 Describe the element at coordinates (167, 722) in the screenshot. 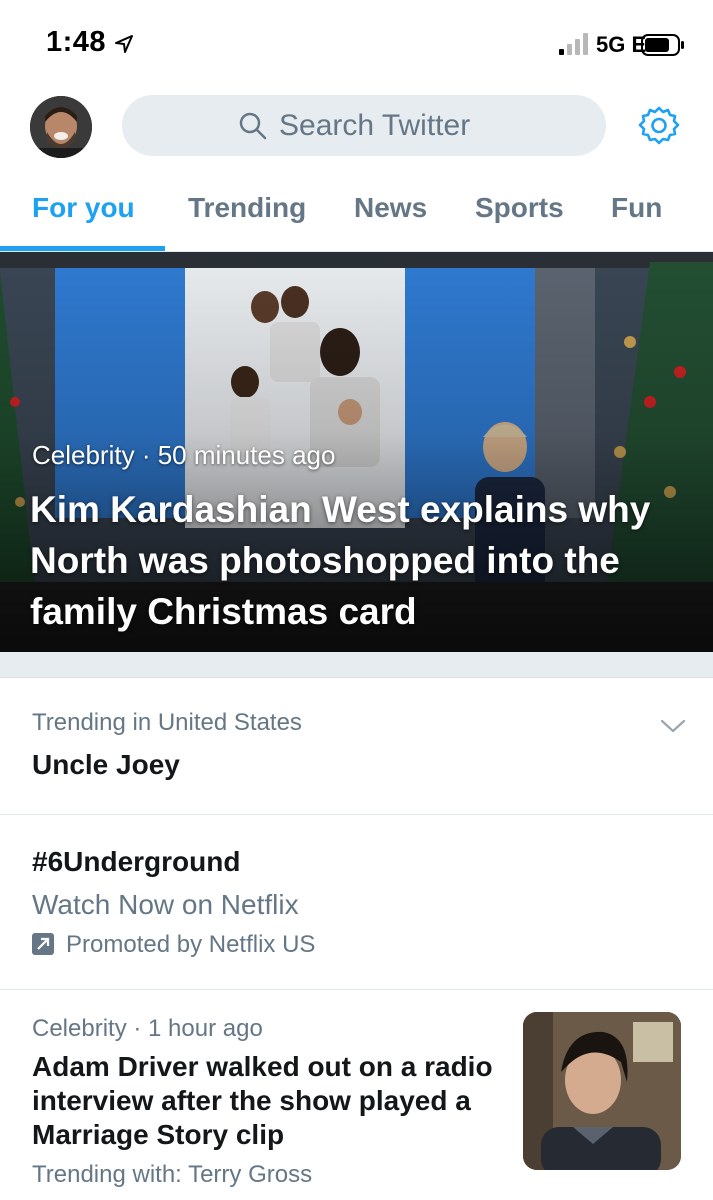

I see `trending-context: Trending in United States` at that location.